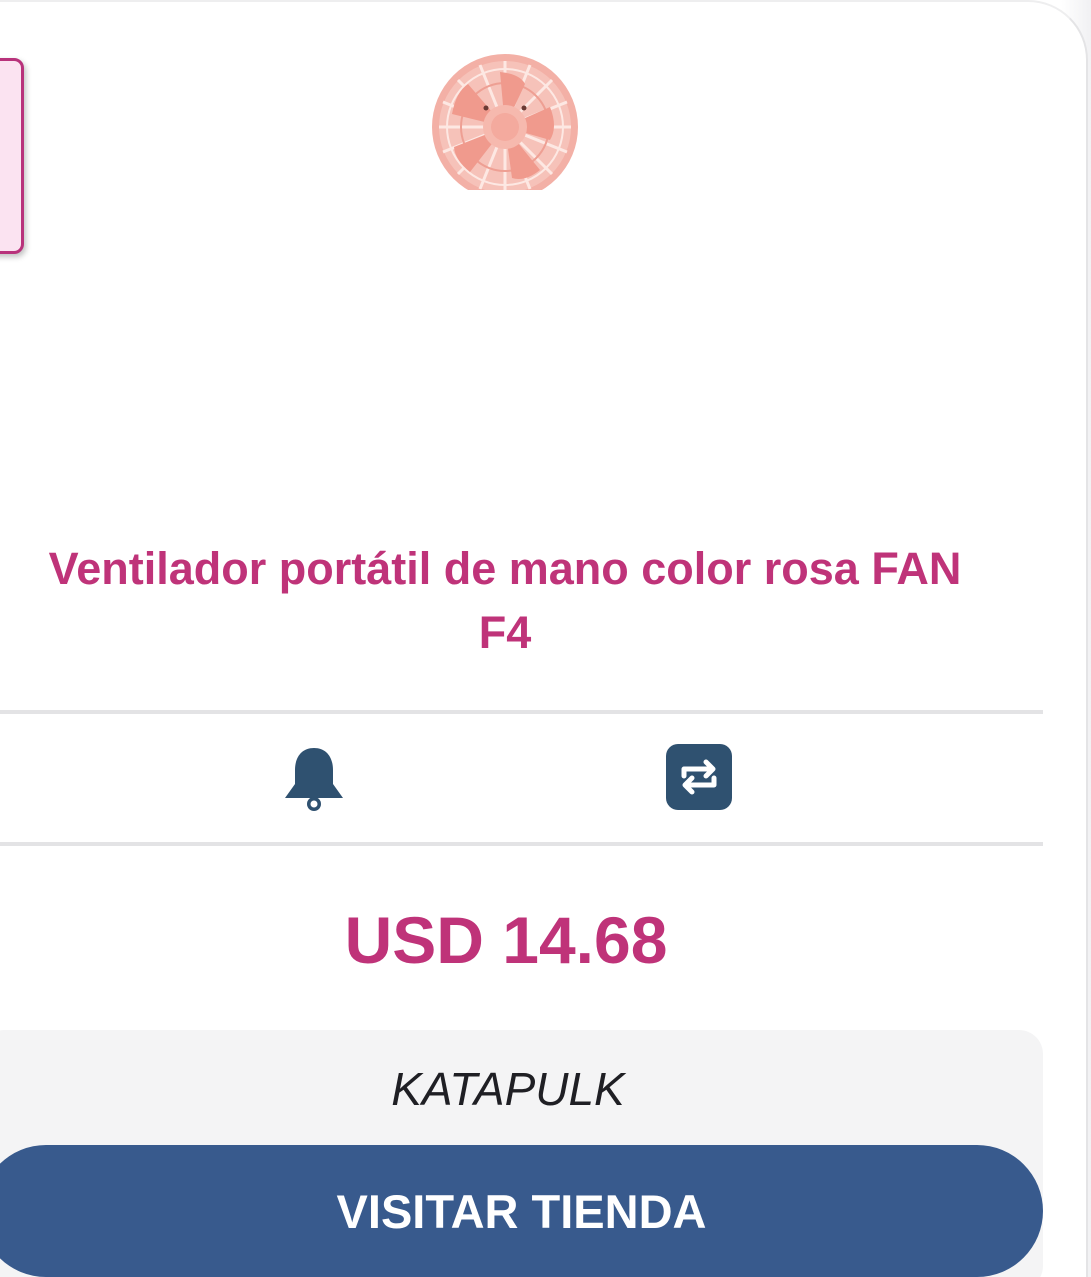  Describe the element at coordinates (12, 156) in the screenshot. I see `previous-card-tab` at that location.